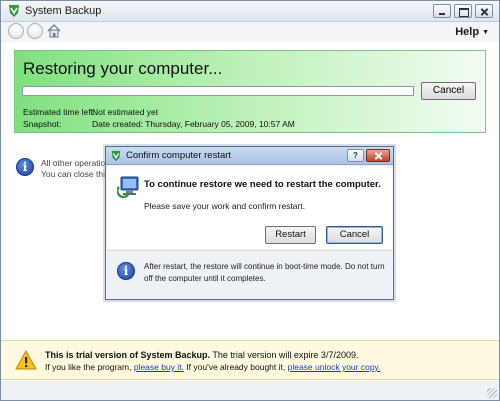  Describe the element at coordinates (42, 124) in the screenshot. I see `snapshot-label: Snapshot:` at that location.